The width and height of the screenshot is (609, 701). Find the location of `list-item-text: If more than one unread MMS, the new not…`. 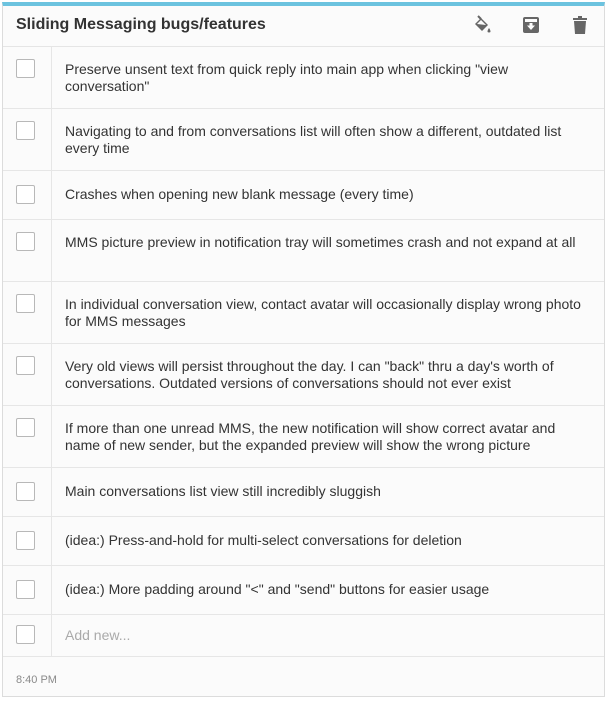

list-item-text: If more than one unread MMS, the new not… is located at coordinates (325, 430).